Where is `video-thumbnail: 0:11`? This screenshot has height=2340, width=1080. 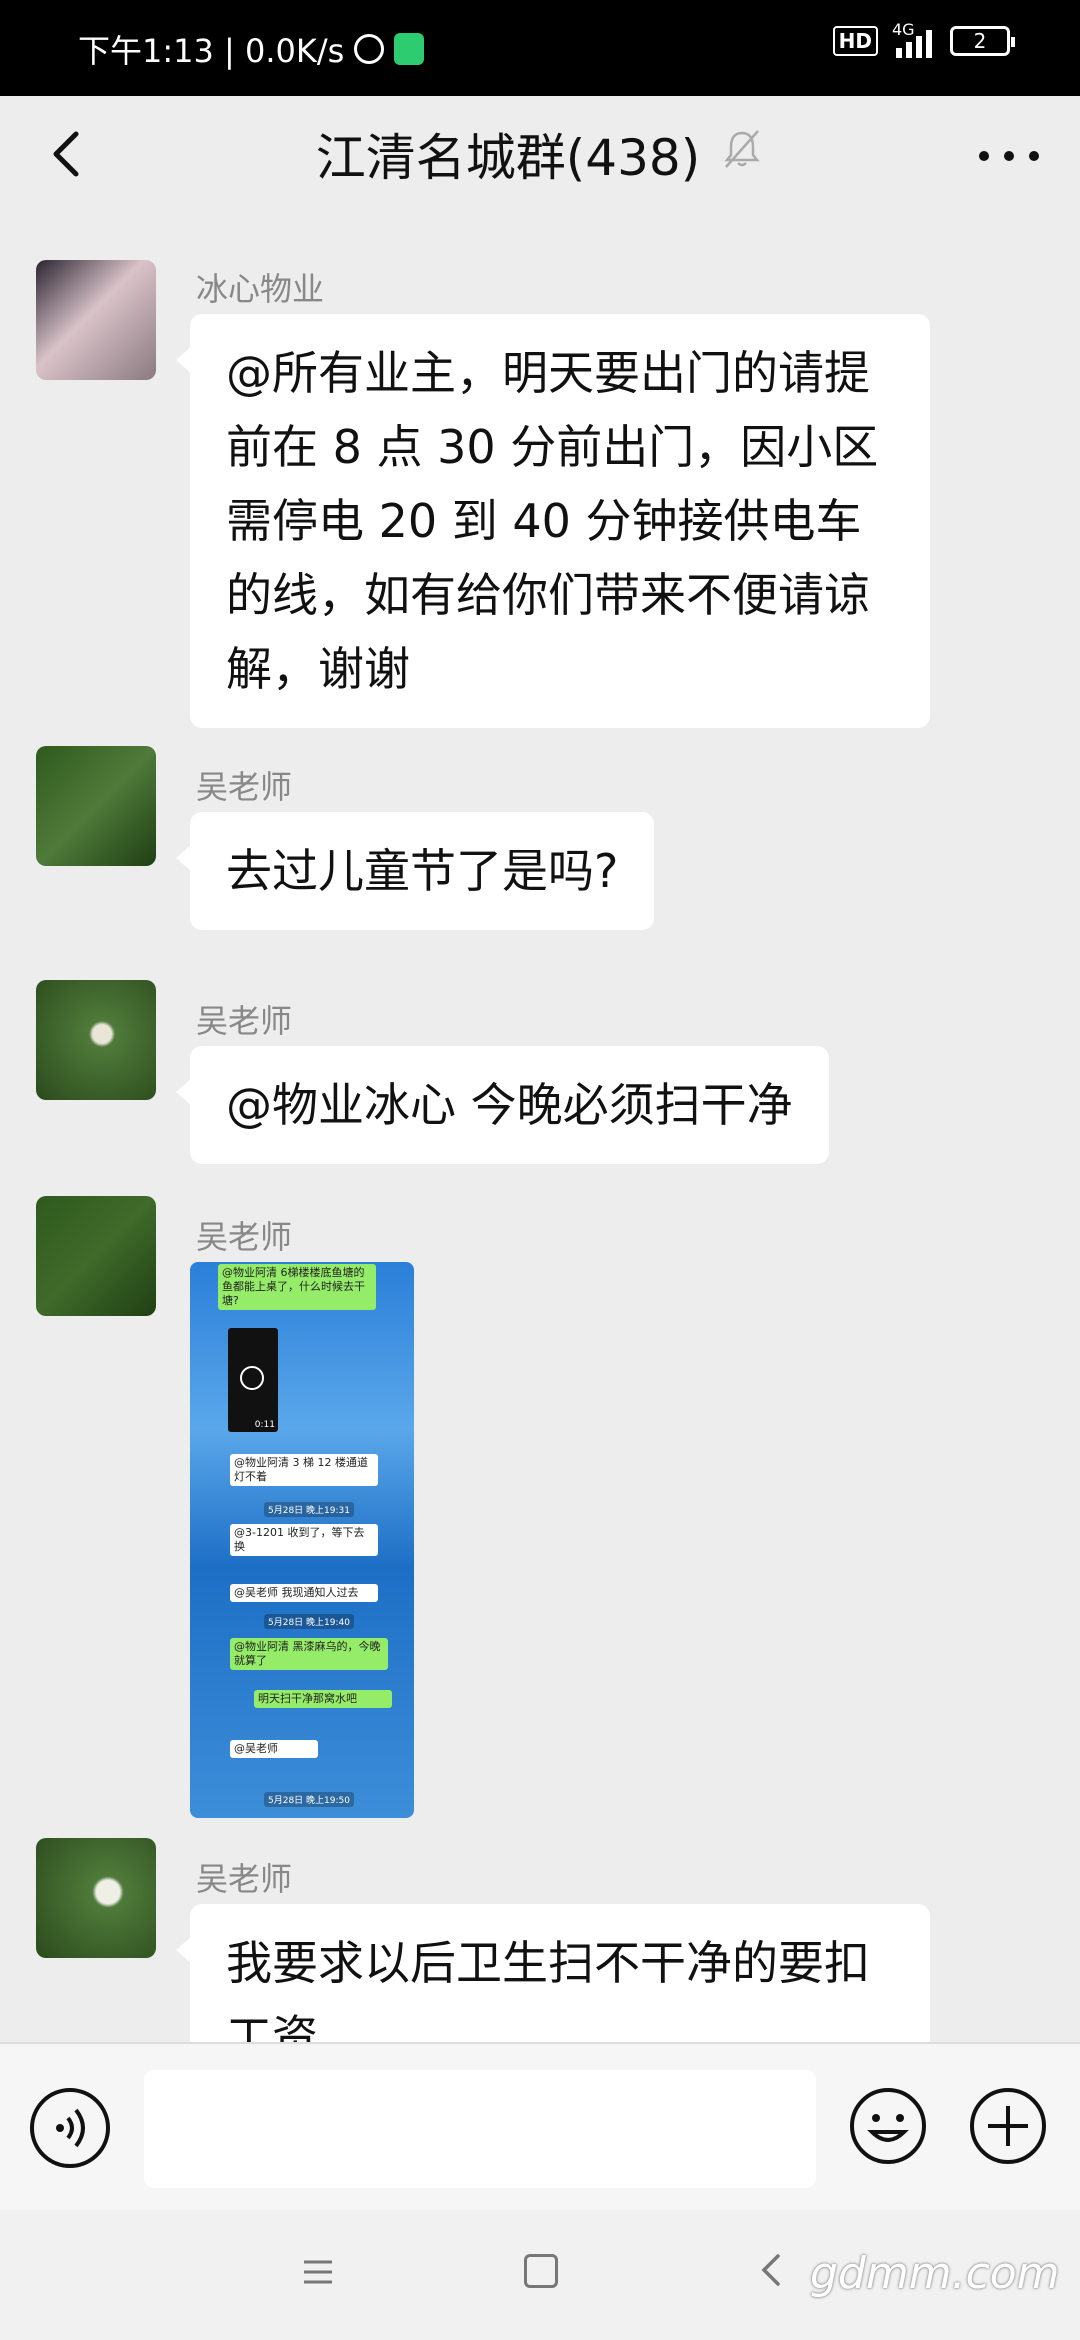 video-thumbnail: 0:11 is located at coordinates (253, 1380).